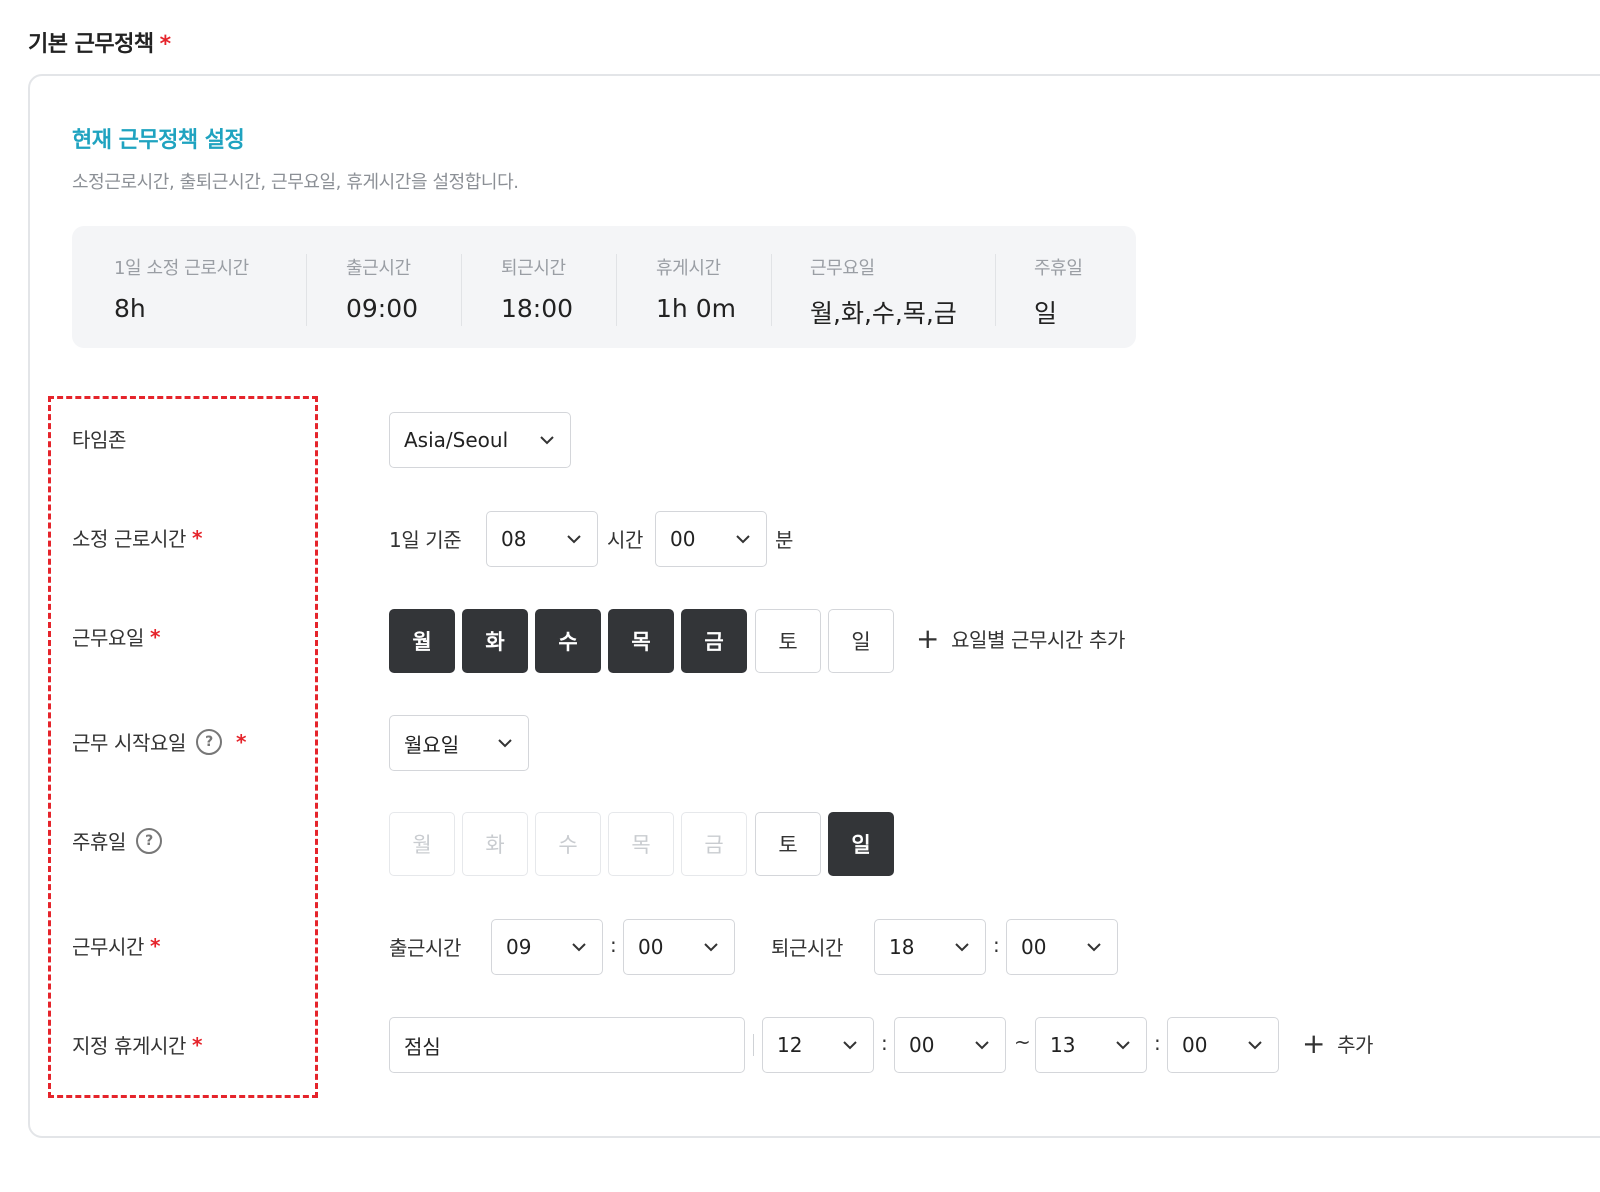 Image resolution: width=1600 pixels, height=1192 pixels. Describe the element at coordinates (137, 1044) in the screenshot. I see `break-time-label: 지정 휴게시간 *` at that location.